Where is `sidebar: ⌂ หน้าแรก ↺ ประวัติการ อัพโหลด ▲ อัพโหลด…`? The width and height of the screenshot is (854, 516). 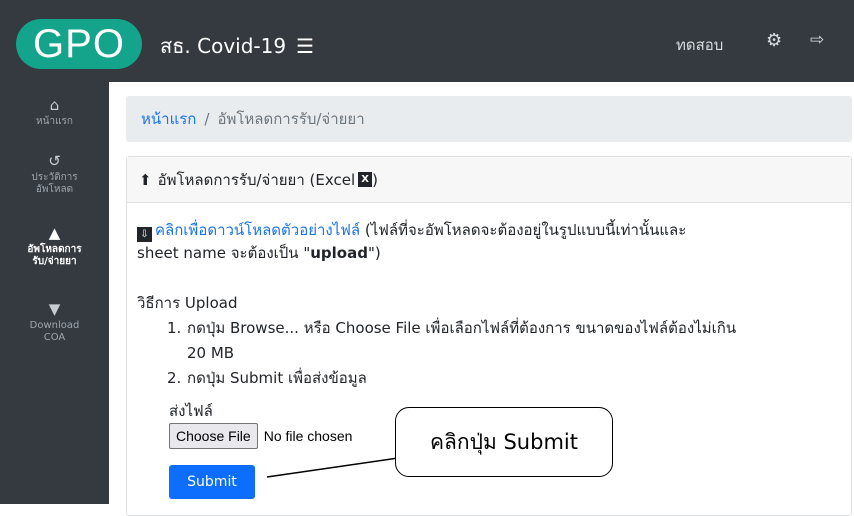 sidebar: ⌂ หน้าแรก ↺ ประวัติการ อัพโหลด ▲ อัพโหลด… is located at coordinates (54, 293).